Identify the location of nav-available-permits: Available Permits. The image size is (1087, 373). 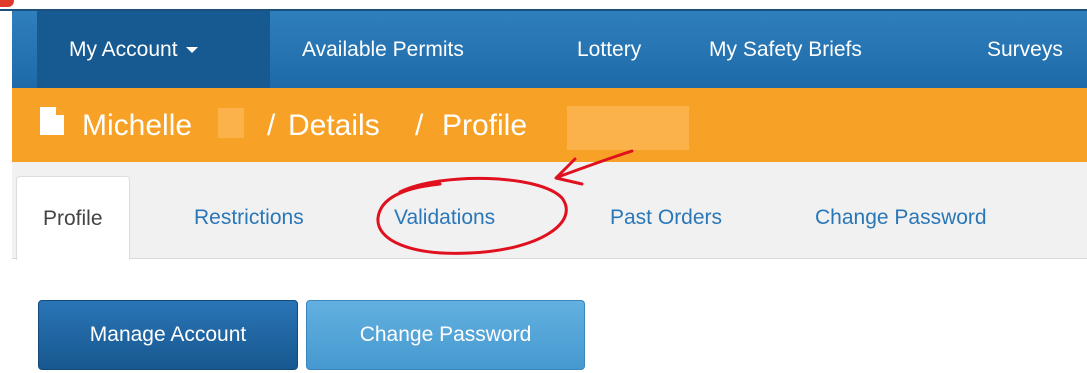
(383, 49).